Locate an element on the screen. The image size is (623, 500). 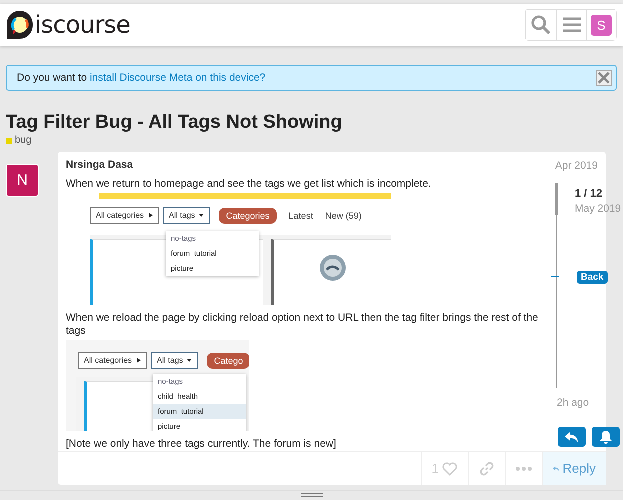
post-text: When we reload the page by clicking reload option next to URL then the tag filter brings the rest of the tags is located at coordinates (303, 325).